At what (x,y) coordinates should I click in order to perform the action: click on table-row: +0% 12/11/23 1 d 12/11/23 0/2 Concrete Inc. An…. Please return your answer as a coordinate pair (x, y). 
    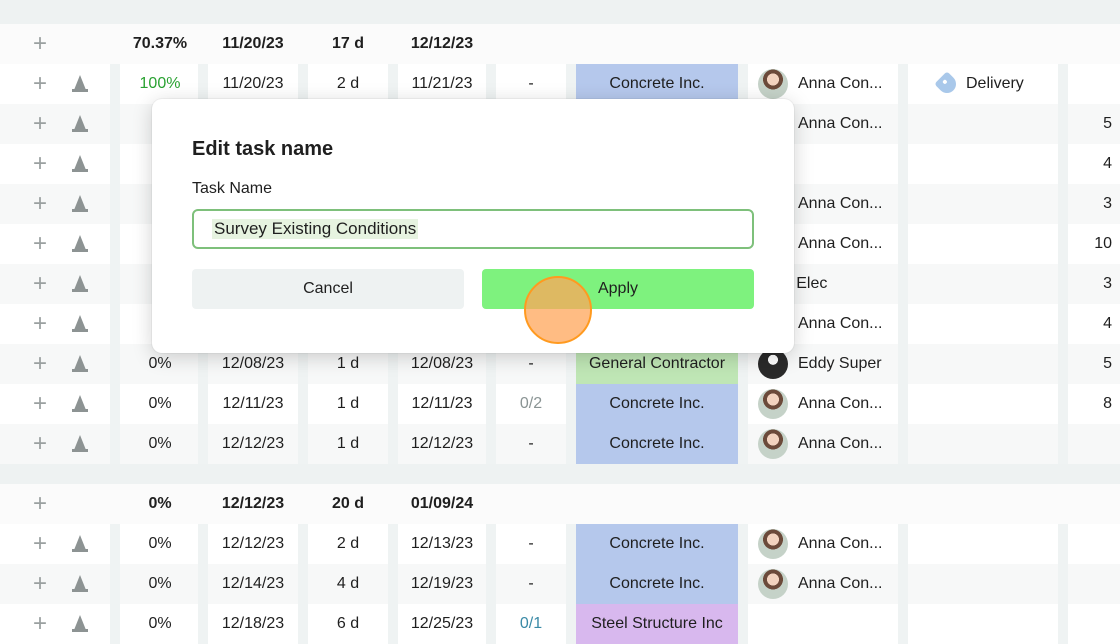
    Looking at the image, I should click on (560, 404).